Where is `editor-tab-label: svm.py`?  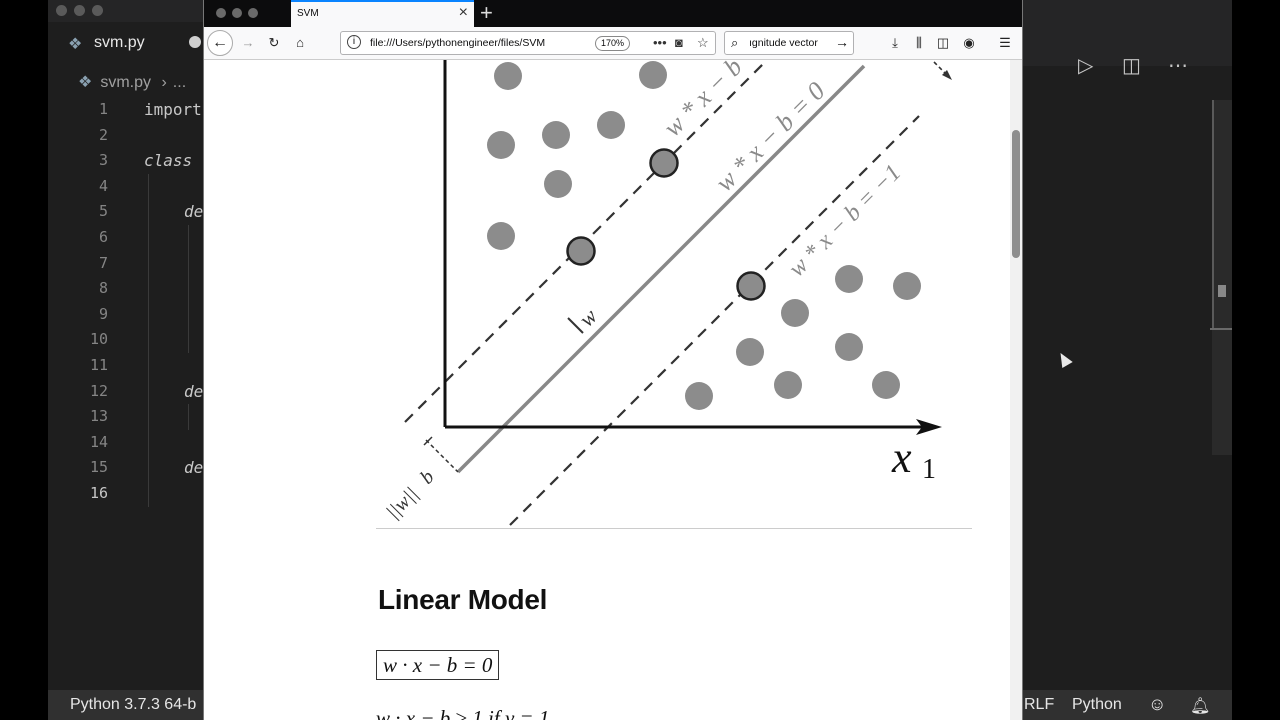
editor-tab-label: svm.py is located at coordinates (119, 42).